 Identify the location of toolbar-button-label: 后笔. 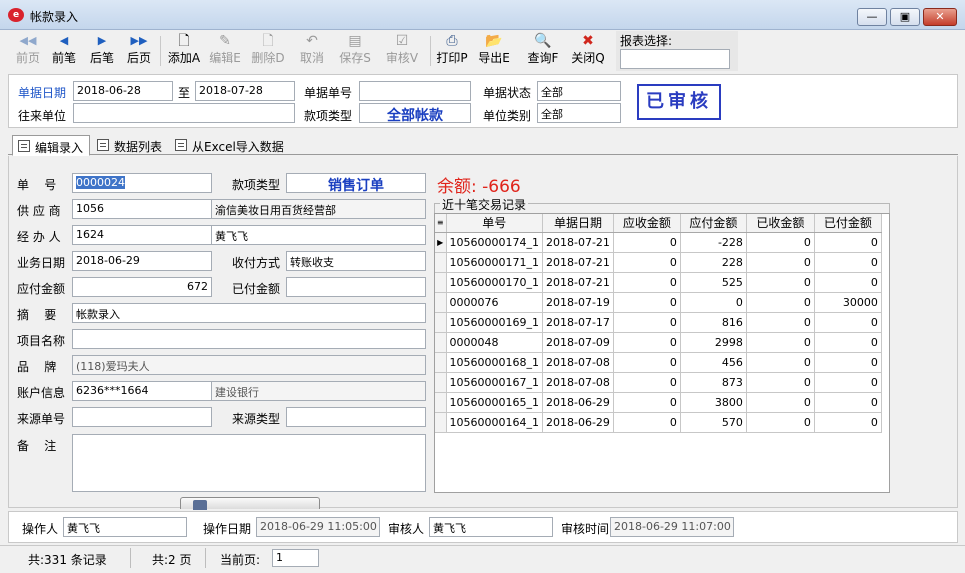
(101, 58).